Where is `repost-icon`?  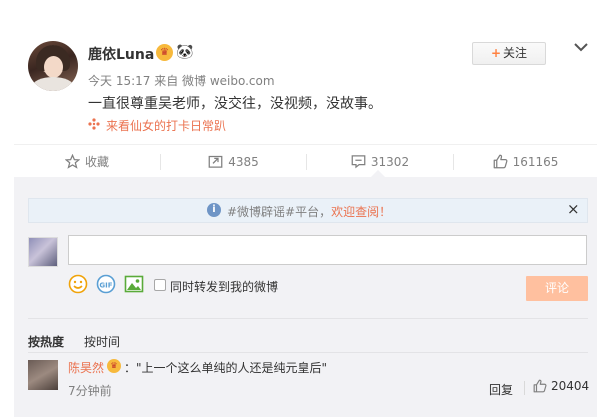 repost-icon is located at coordinates (215, 161).